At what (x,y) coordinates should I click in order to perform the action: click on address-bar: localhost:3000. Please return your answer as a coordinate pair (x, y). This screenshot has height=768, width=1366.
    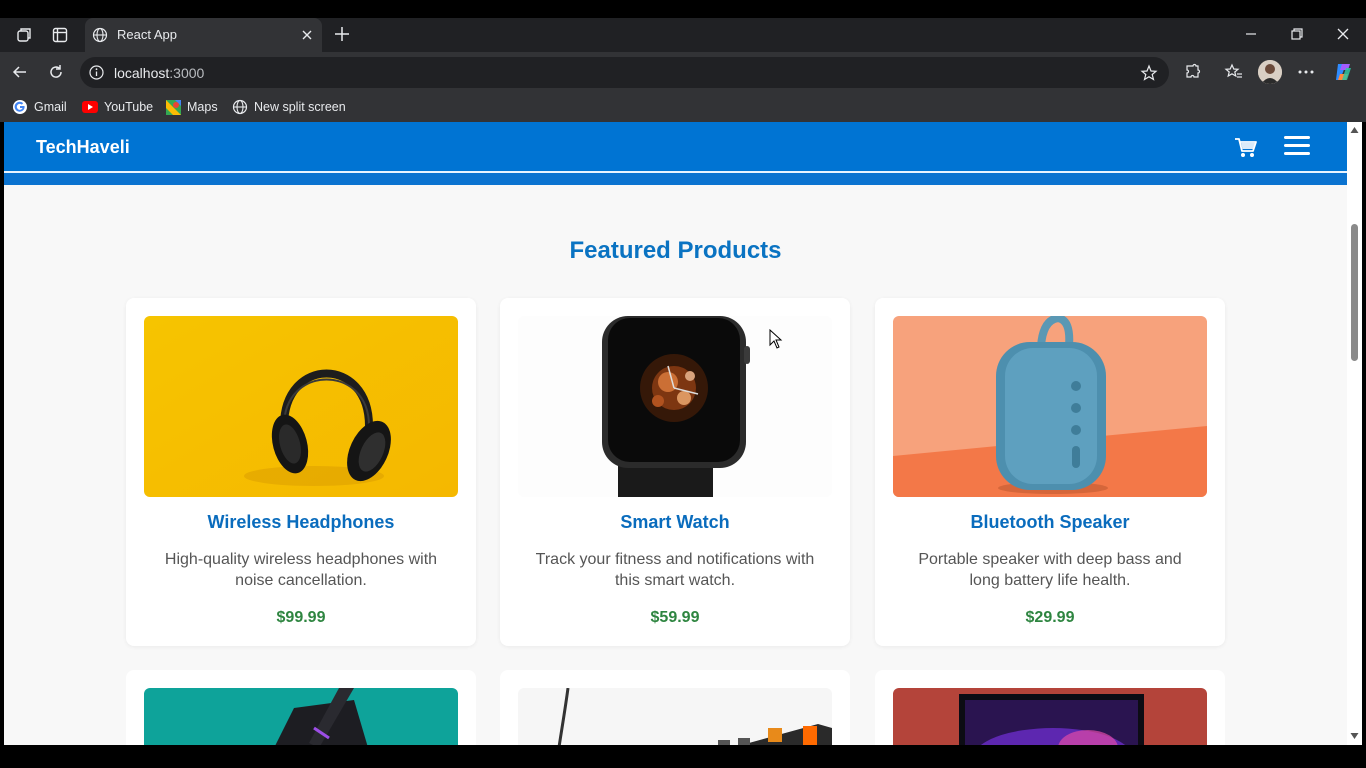
    Looking at the image, I should click on (624, 72).